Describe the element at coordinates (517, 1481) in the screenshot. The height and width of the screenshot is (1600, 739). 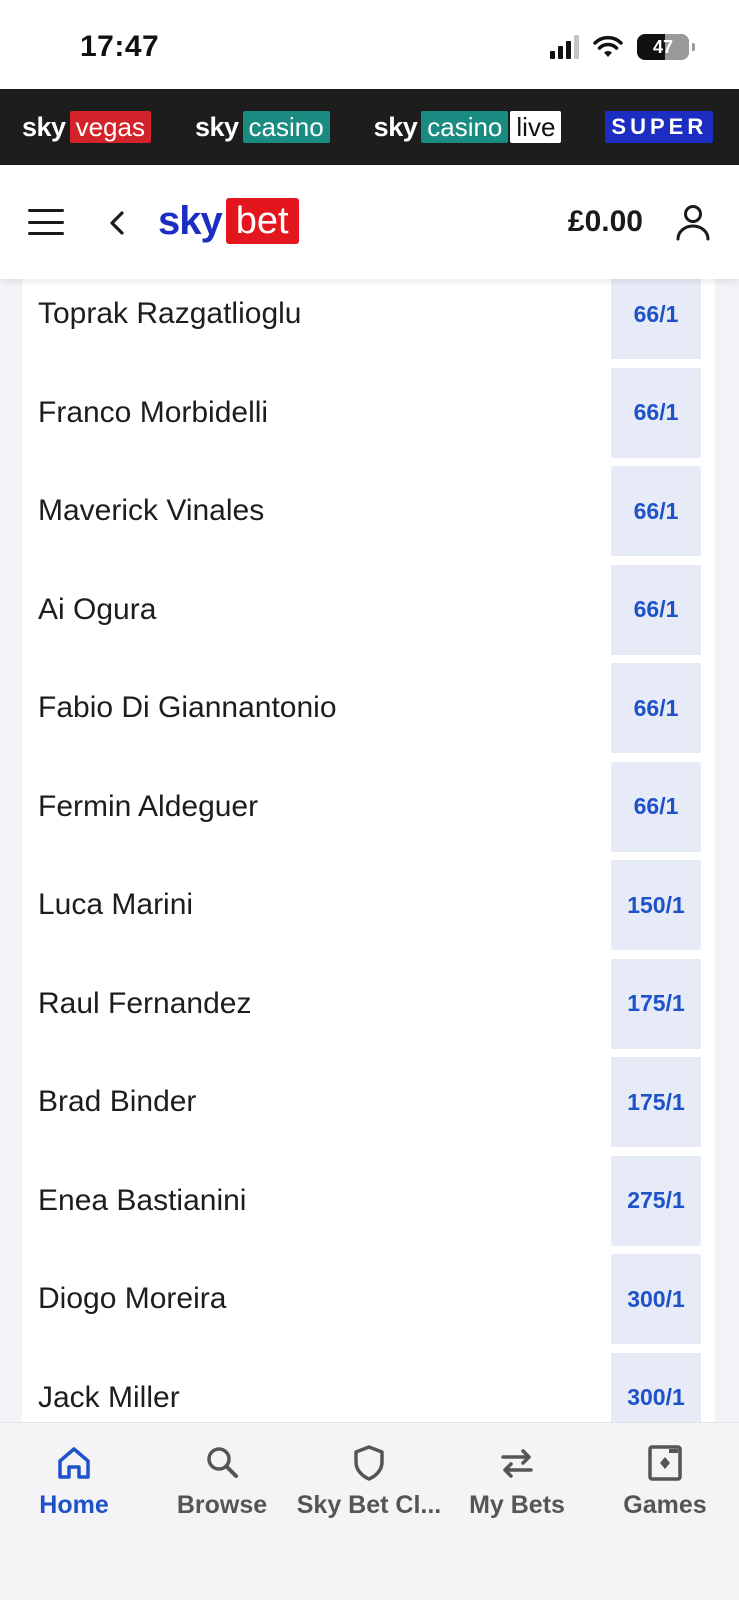
I see `nav-my-bets: My Bets` at that location.